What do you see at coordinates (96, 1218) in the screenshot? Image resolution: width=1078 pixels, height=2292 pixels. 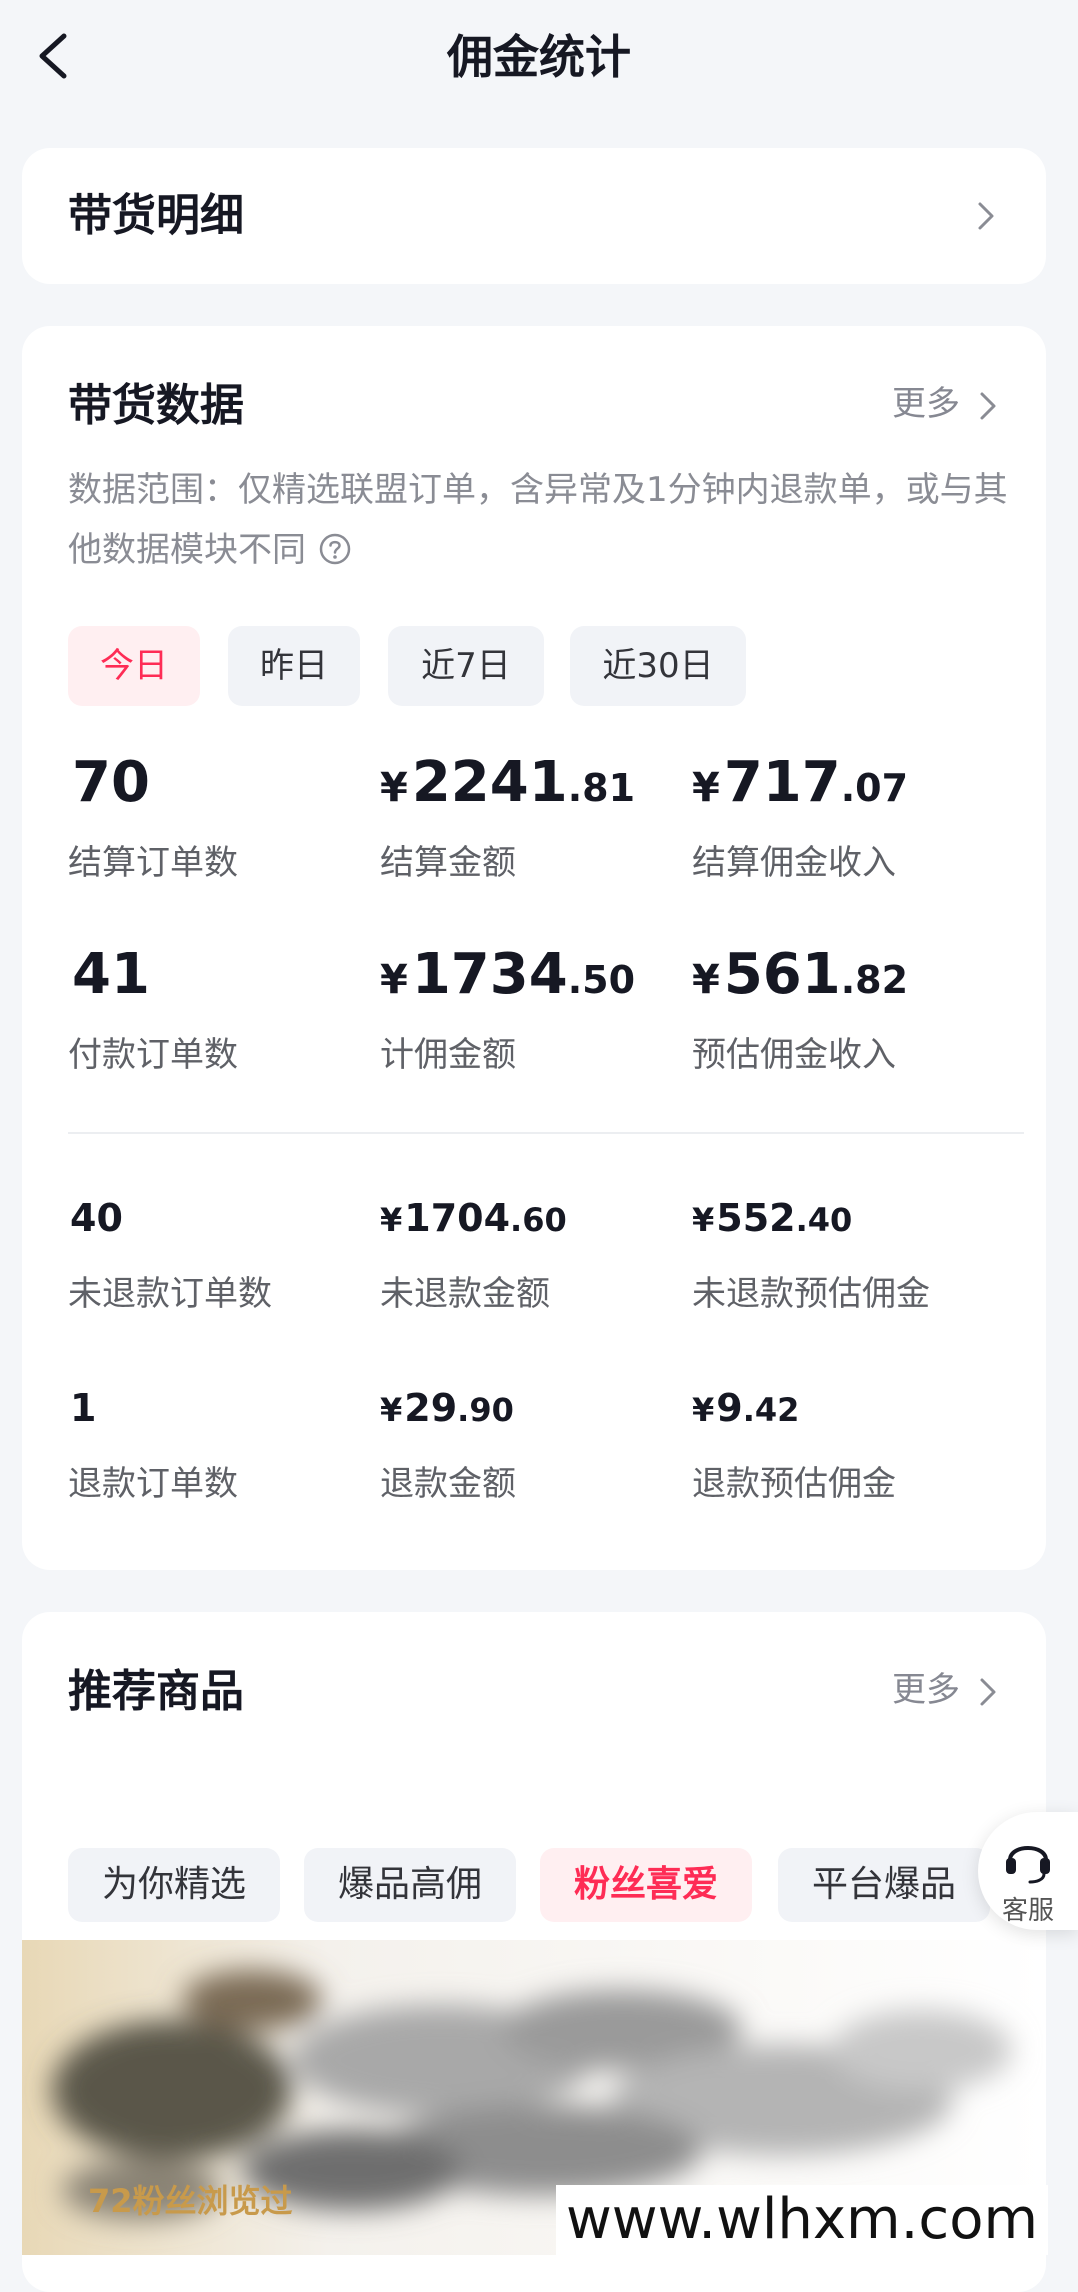 I see `stat-value: 40` at bounding box center [96, 1218].